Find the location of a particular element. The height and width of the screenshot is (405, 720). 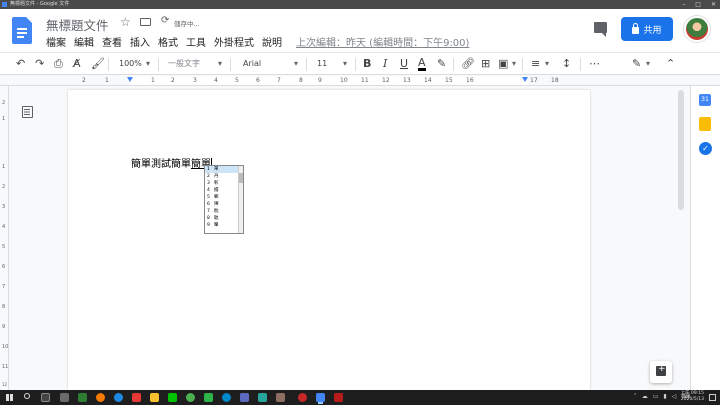

vertical-ruler: 2 1 1 2 3 4 5 6 7 8 9 10 11 12 is located at coordinates (4, 238).